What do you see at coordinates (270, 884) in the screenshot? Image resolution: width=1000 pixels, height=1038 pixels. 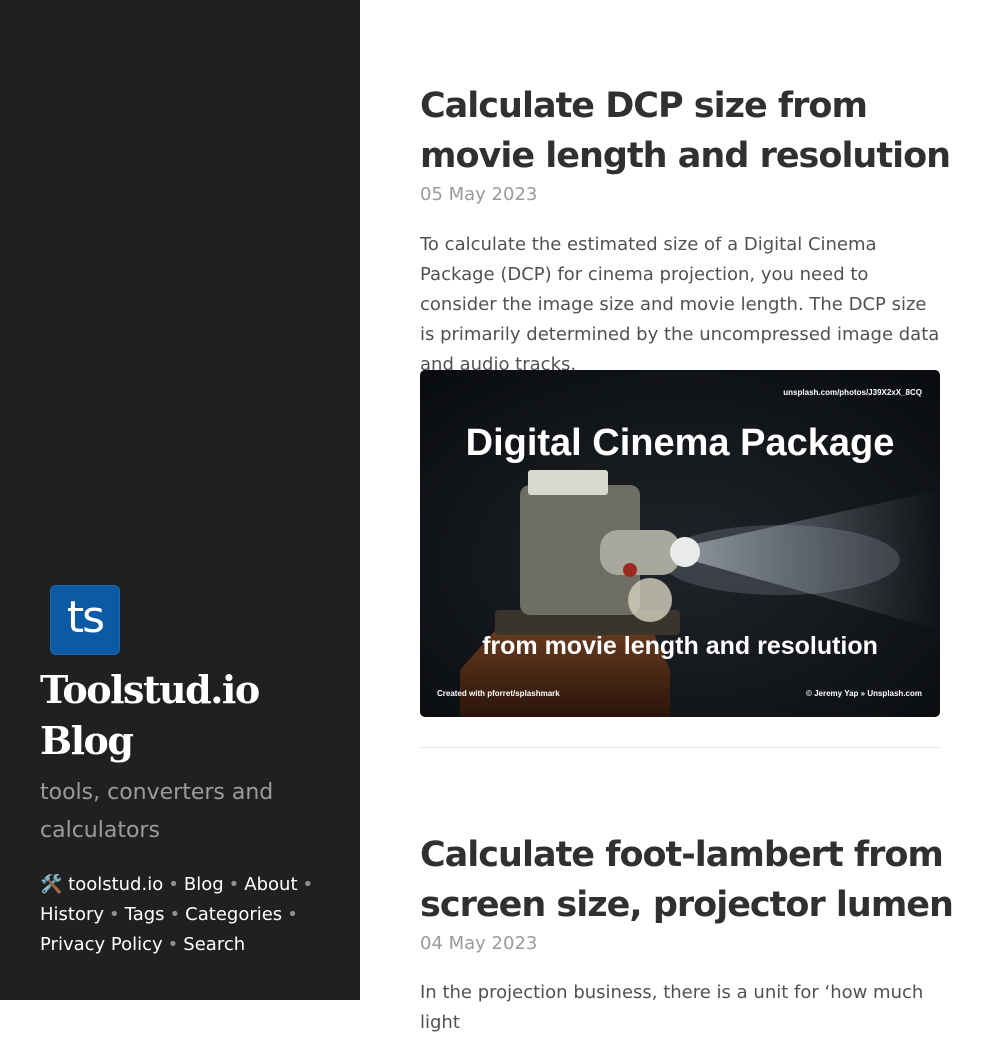 I see `nav-link-about: About` at bounding box center [270, 884].